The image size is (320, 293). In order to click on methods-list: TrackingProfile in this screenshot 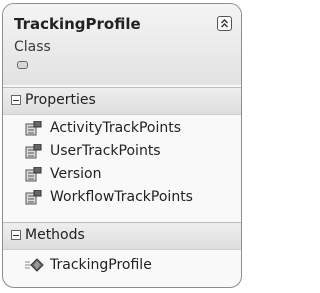, I will do `click(122, 265)`.